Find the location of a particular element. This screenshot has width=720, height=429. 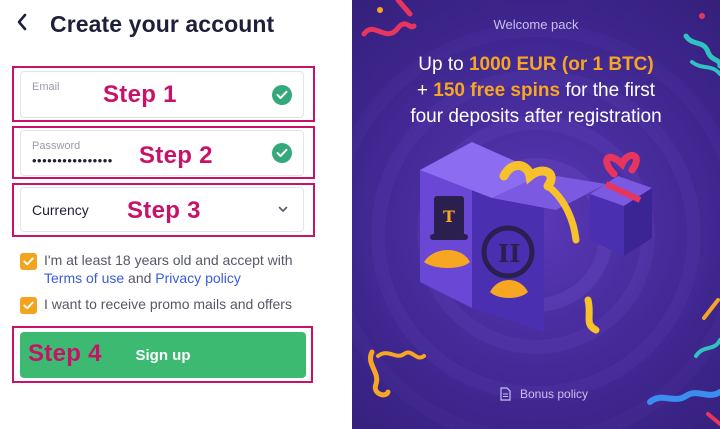

password-label: Password is located at coordinates (56, 146).